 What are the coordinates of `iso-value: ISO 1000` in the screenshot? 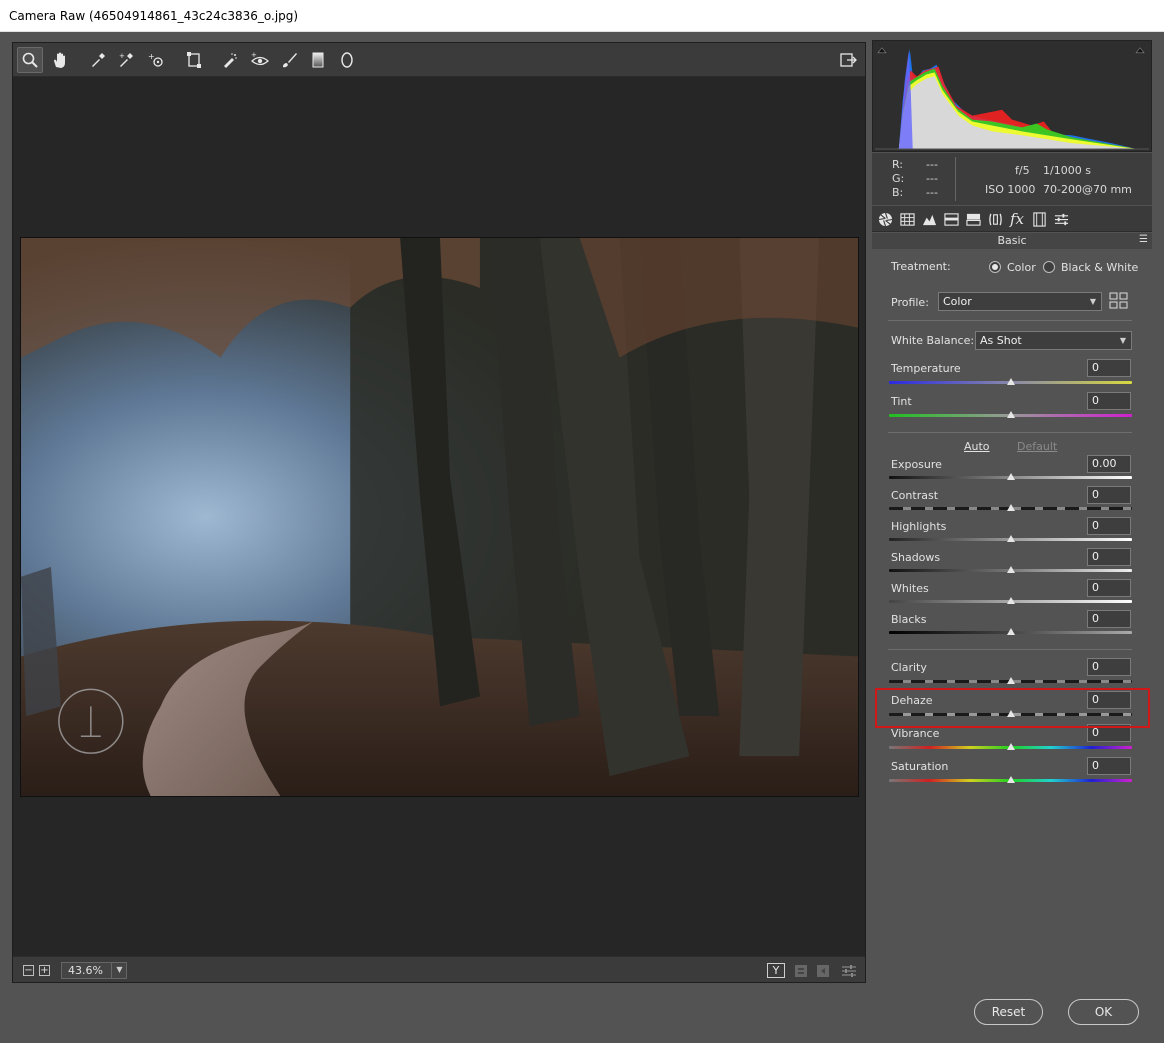 It's located at (1010, 189).